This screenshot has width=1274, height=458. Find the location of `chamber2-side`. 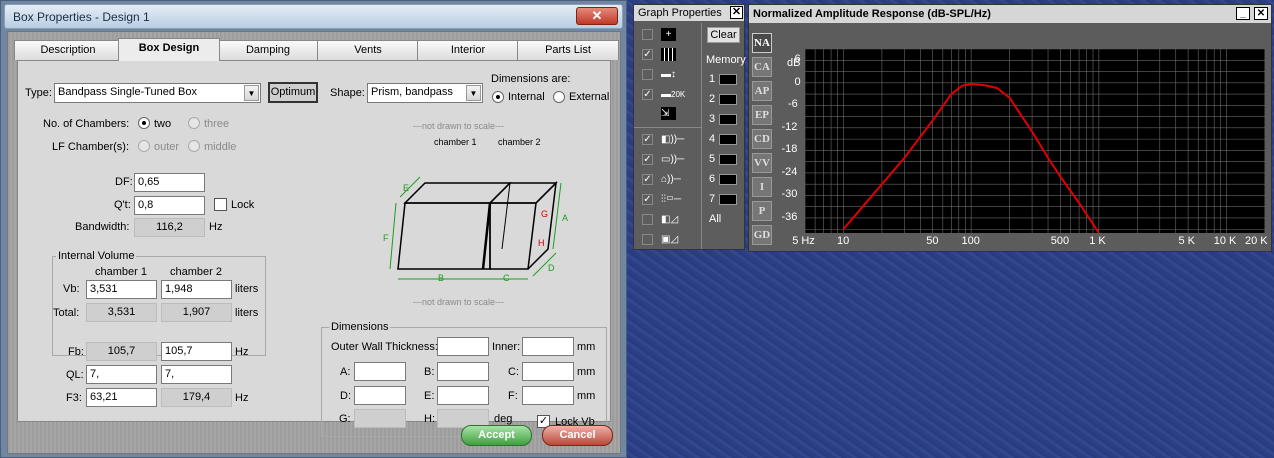

chamber2-side is located at coordinates (542, 225).